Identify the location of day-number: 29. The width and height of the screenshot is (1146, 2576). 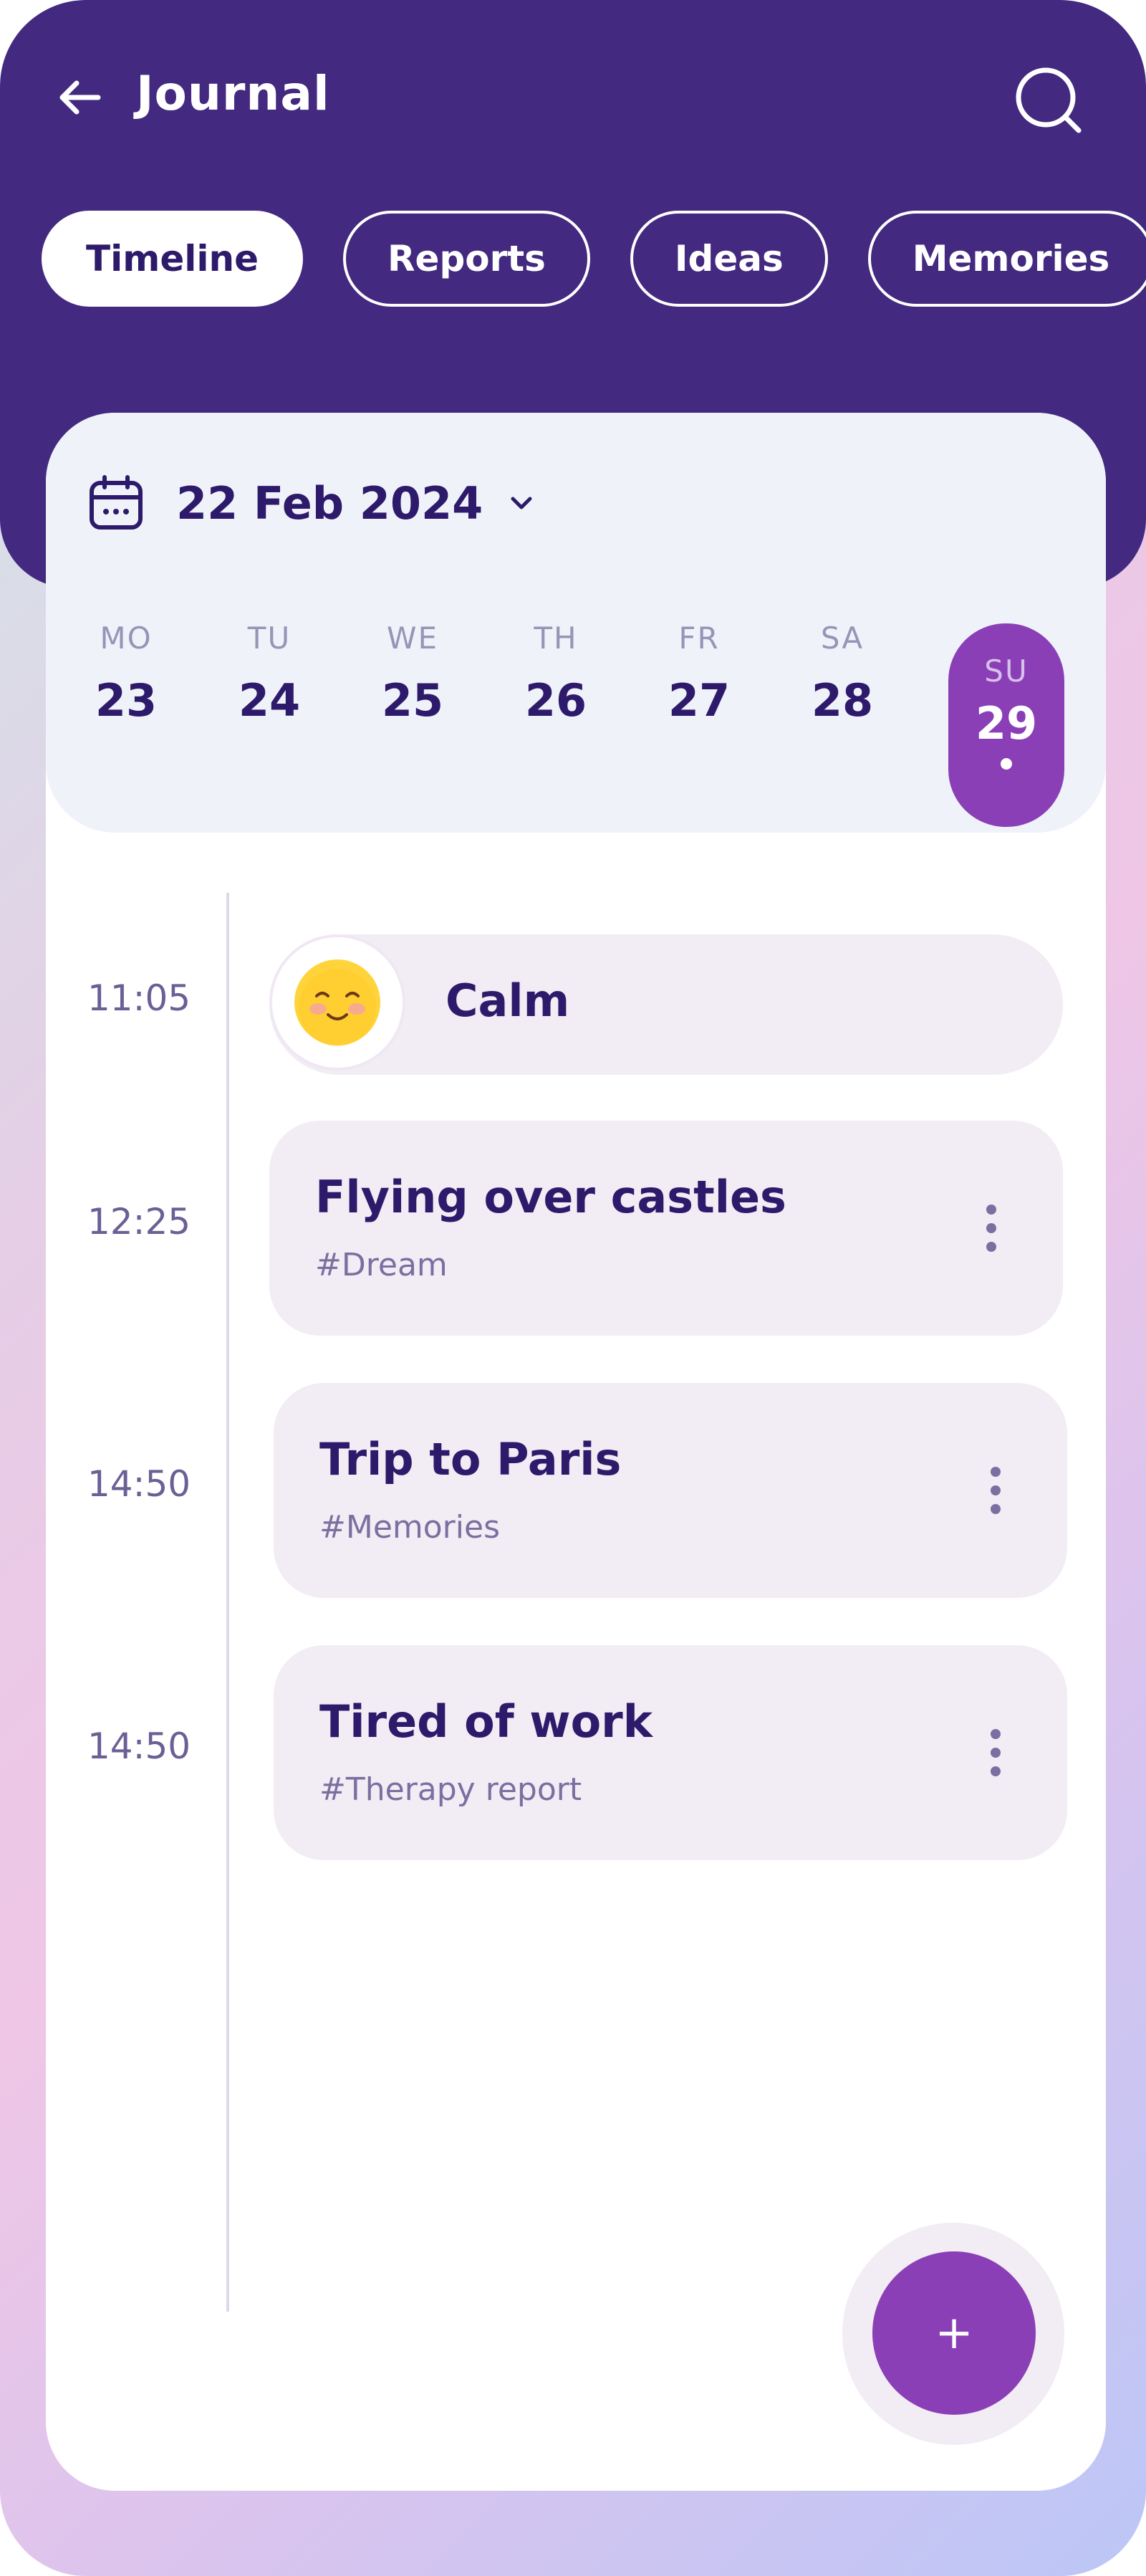
(1007, 723).